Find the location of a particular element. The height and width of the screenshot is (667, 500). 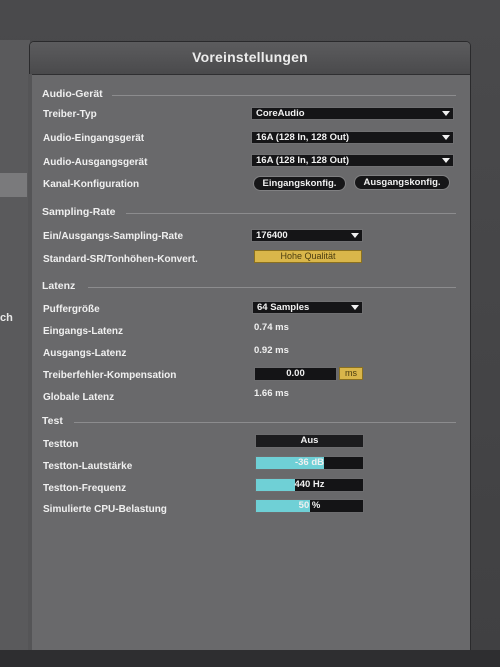

background-selected-item is located at coordinates (13, 185).